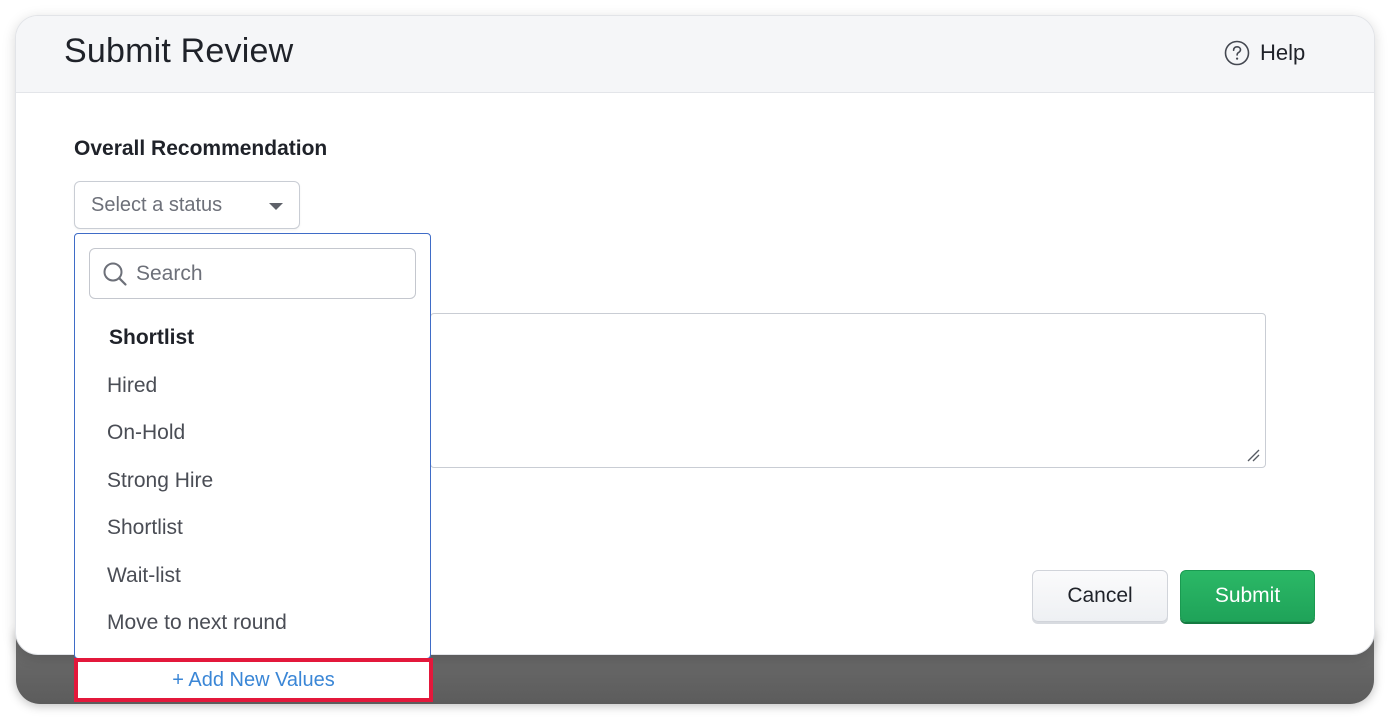  Describe the element at coordinates (1283, 52) in the screenshot. I see `help-label: Help` at that location.